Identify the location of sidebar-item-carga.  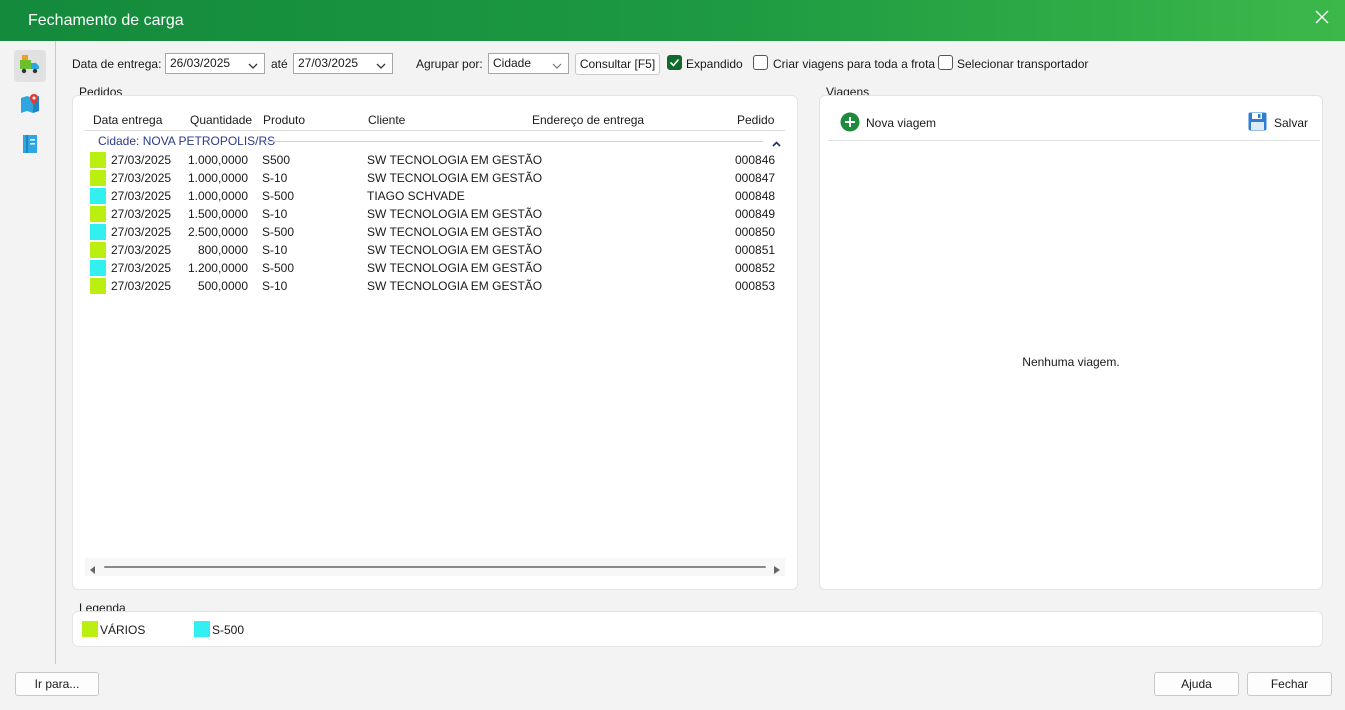
(30, 66).